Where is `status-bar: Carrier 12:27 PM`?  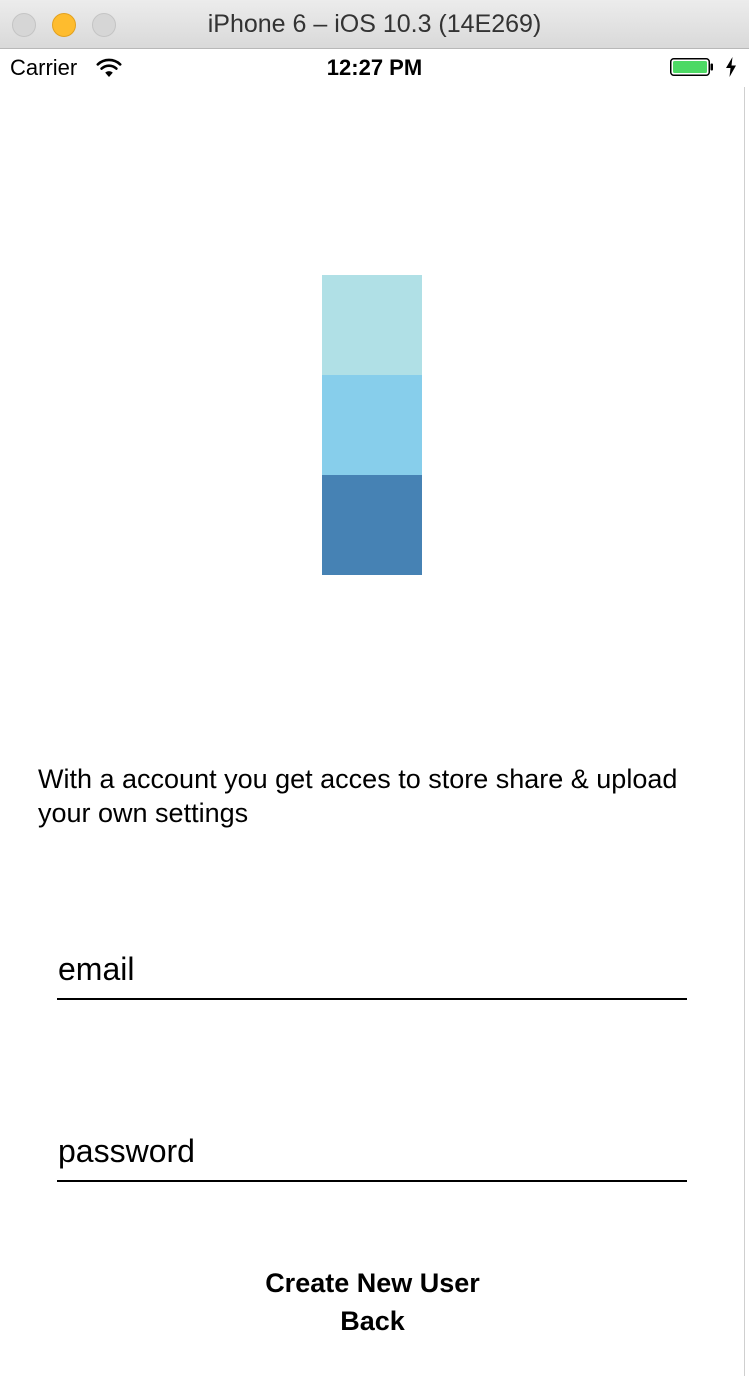
status-bar: Carrier 12:27 PM is located at coordinates (374, 68).